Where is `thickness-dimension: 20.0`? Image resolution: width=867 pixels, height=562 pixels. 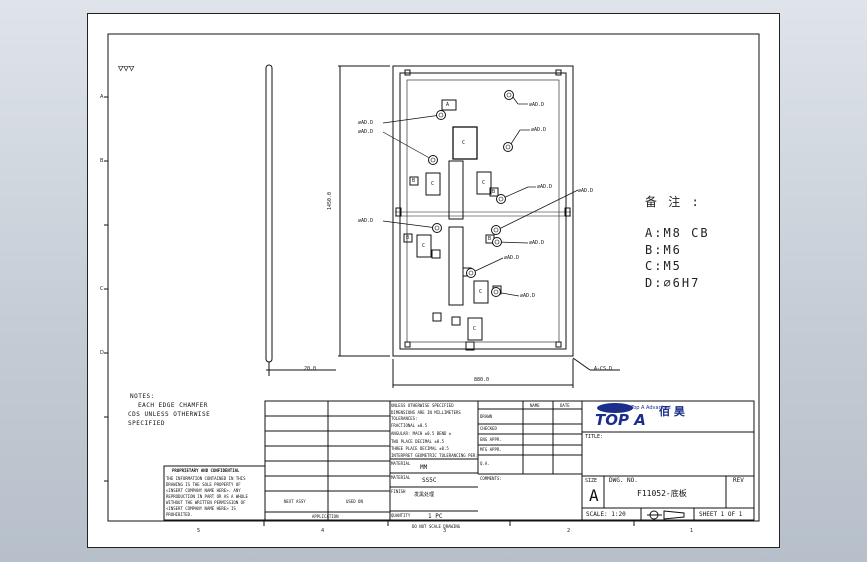
thickness-dimension: 20.0 is located at coordinates (310, 369).